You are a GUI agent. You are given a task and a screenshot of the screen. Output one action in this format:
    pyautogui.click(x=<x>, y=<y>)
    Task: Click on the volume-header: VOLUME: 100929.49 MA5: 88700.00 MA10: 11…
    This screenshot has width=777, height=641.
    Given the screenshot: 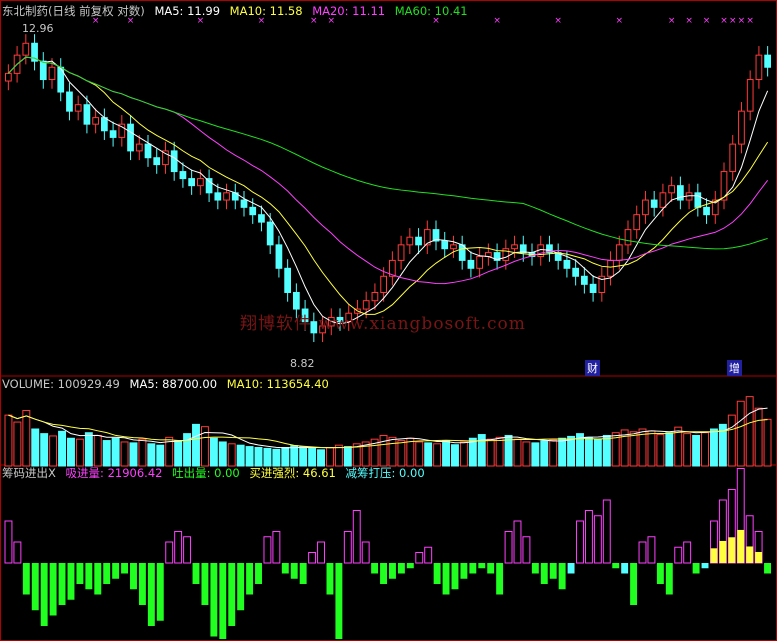 What is the action you would take?
    pyautogui.click(x=168, y=384)
    